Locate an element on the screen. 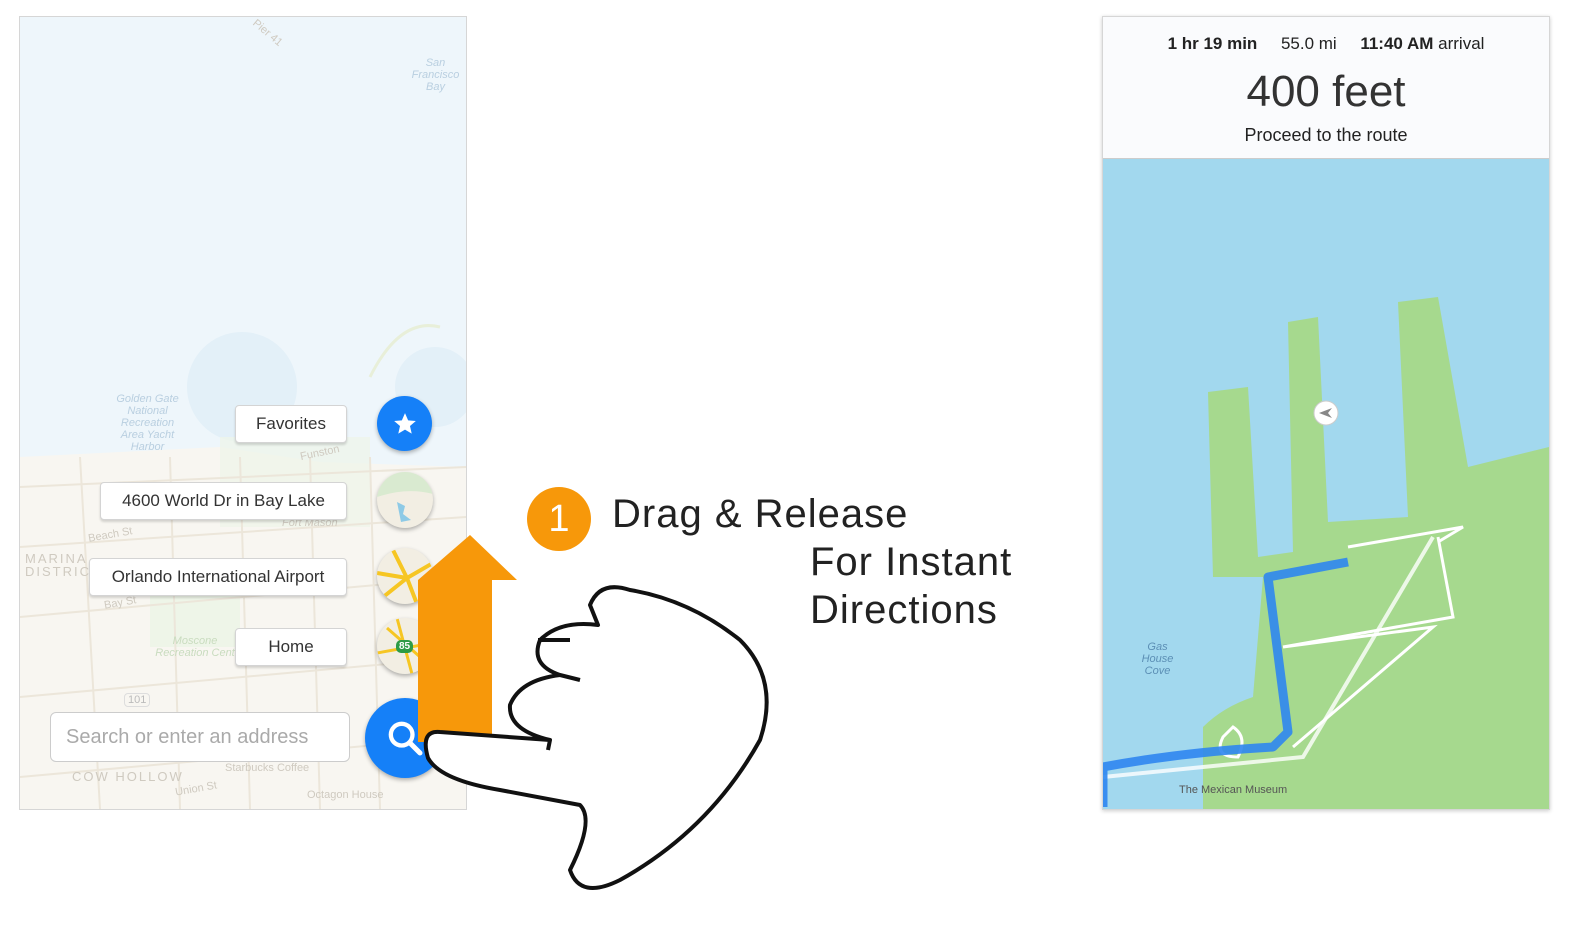 This screenshot has width=1584, height=926. recent-item-world-dr: 4600 World Dr in Bay Lake is located at coordinates (223, 501).